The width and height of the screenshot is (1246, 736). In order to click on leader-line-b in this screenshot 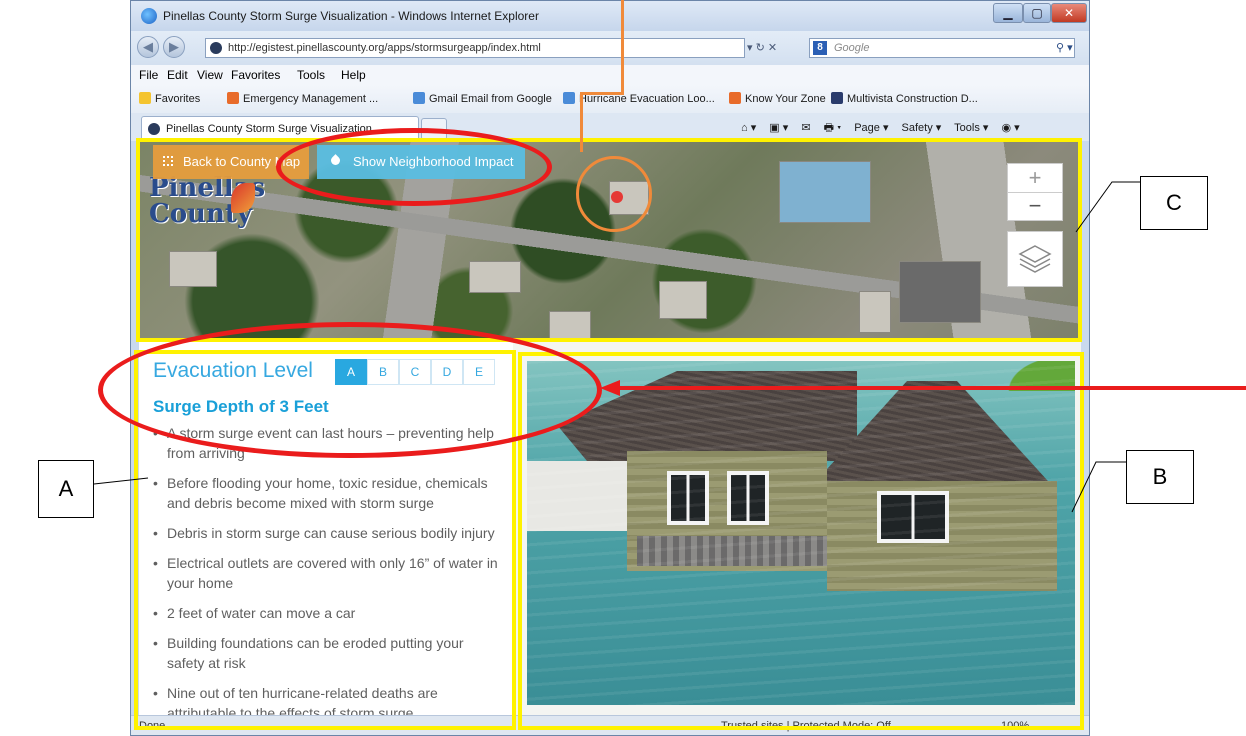, I will do `click(1098, 487)`.